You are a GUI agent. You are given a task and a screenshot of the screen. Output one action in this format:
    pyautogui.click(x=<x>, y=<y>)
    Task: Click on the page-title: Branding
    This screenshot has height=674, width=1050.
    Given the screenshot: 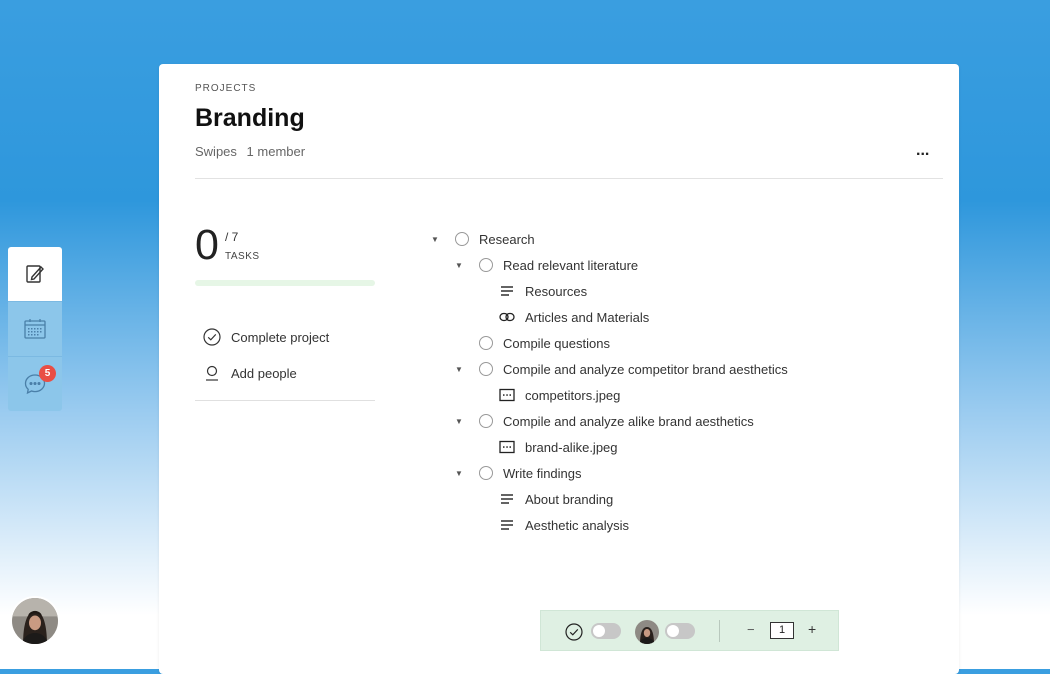 What is the action you would take?
    pyautogui.click(x=250, y=118)
    